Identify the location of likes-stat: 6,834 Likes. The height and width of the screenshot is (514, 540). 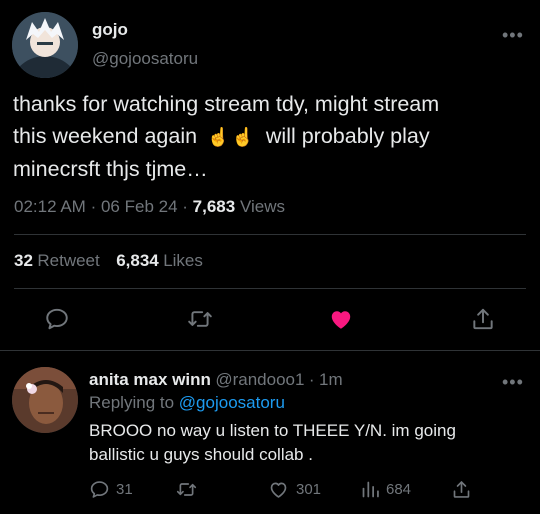
(159, 260).